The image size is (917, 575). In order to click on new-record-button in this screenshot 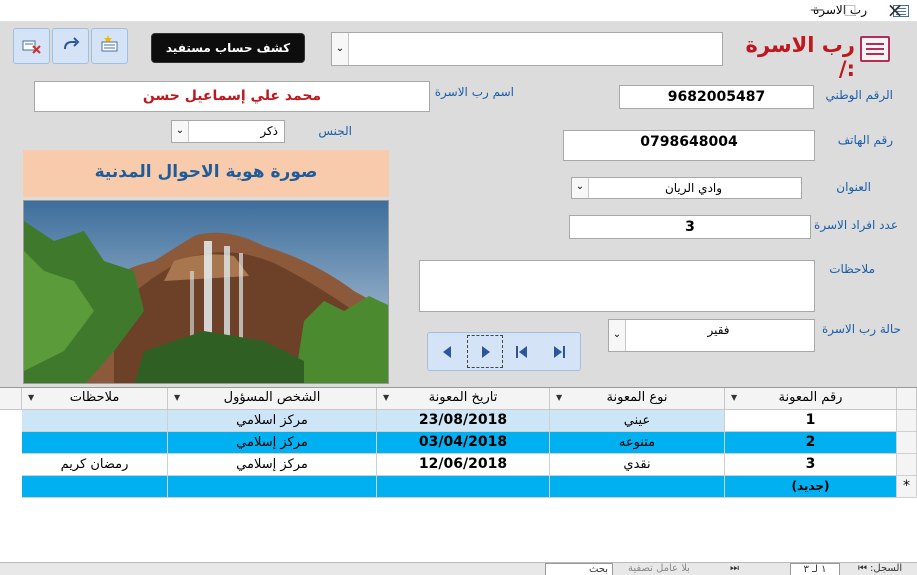, I will do `click(109, 46)`.